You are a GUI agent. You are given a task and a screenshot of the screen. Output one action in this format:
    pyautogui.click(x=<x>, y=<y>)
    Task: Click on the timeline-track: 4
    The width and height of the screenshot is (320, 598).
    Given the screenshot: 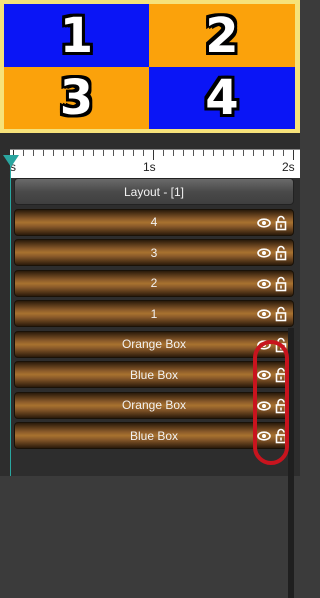 What is the action you would take?
    pyautogui.click(x=154, y=222)
    